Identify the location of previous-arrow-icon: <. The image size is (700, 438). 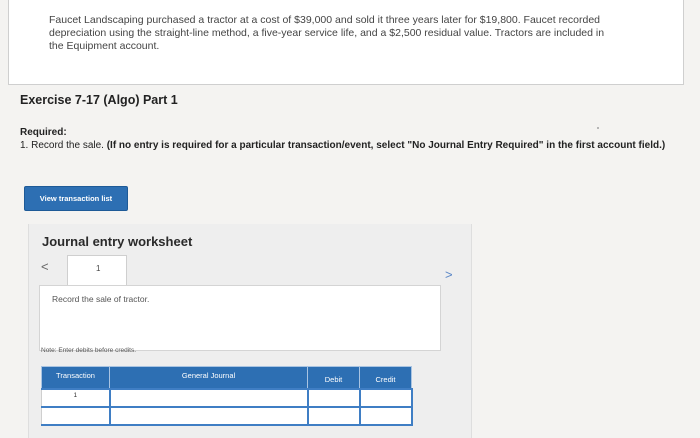
(48, 267).